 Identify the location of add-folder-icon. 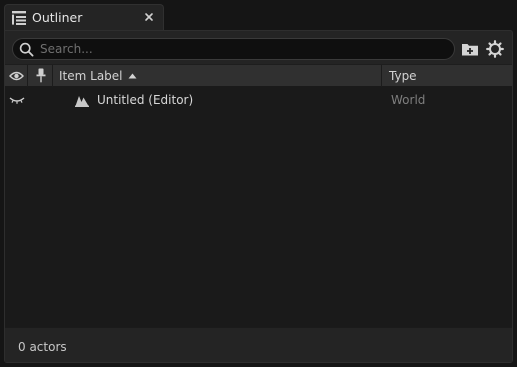
(470, 49).